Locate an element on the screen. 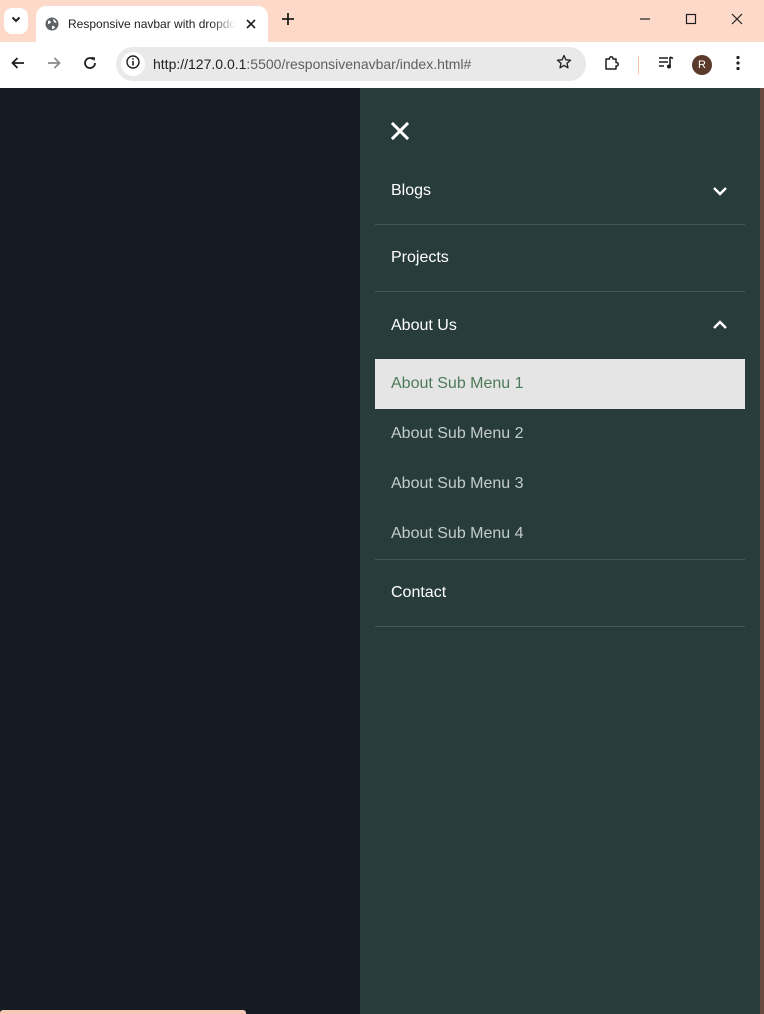  minimize-icon is located at coordinates (645, 21).